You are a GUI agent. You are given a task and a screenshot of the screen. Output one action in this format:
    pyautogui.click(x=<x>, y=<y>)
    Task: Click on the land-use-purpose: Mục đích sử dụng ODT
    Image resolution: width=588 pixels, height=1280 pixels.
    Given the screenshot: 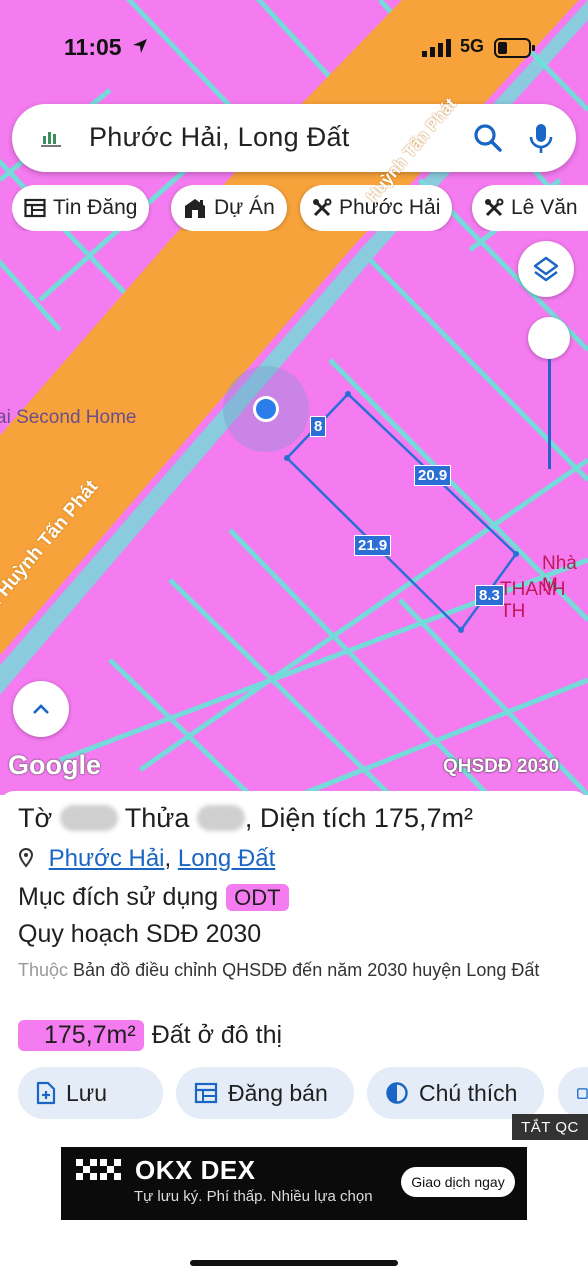 What is the action you would take?
    pyautogui.click(x=153, y=897)
    